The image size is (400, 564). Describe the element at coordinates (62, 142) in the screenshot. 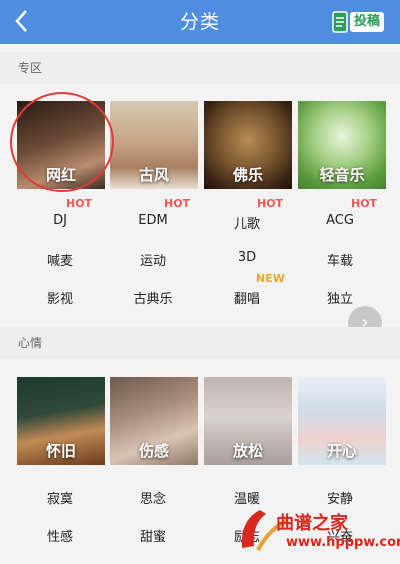

I see `highlight-circle` at that location.